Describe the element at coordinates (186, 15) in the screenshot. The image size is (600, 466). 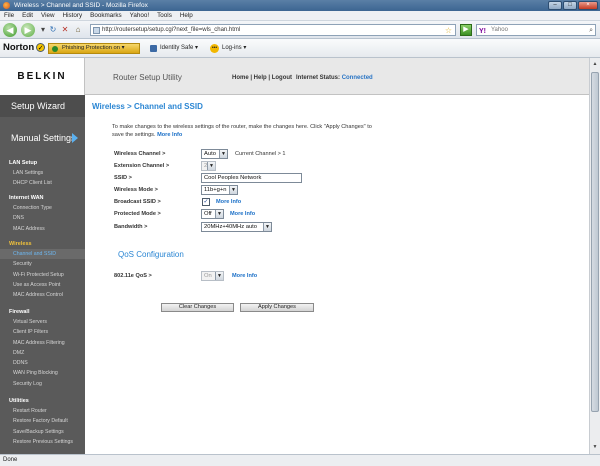
I see `menu-help: Help` at that location.